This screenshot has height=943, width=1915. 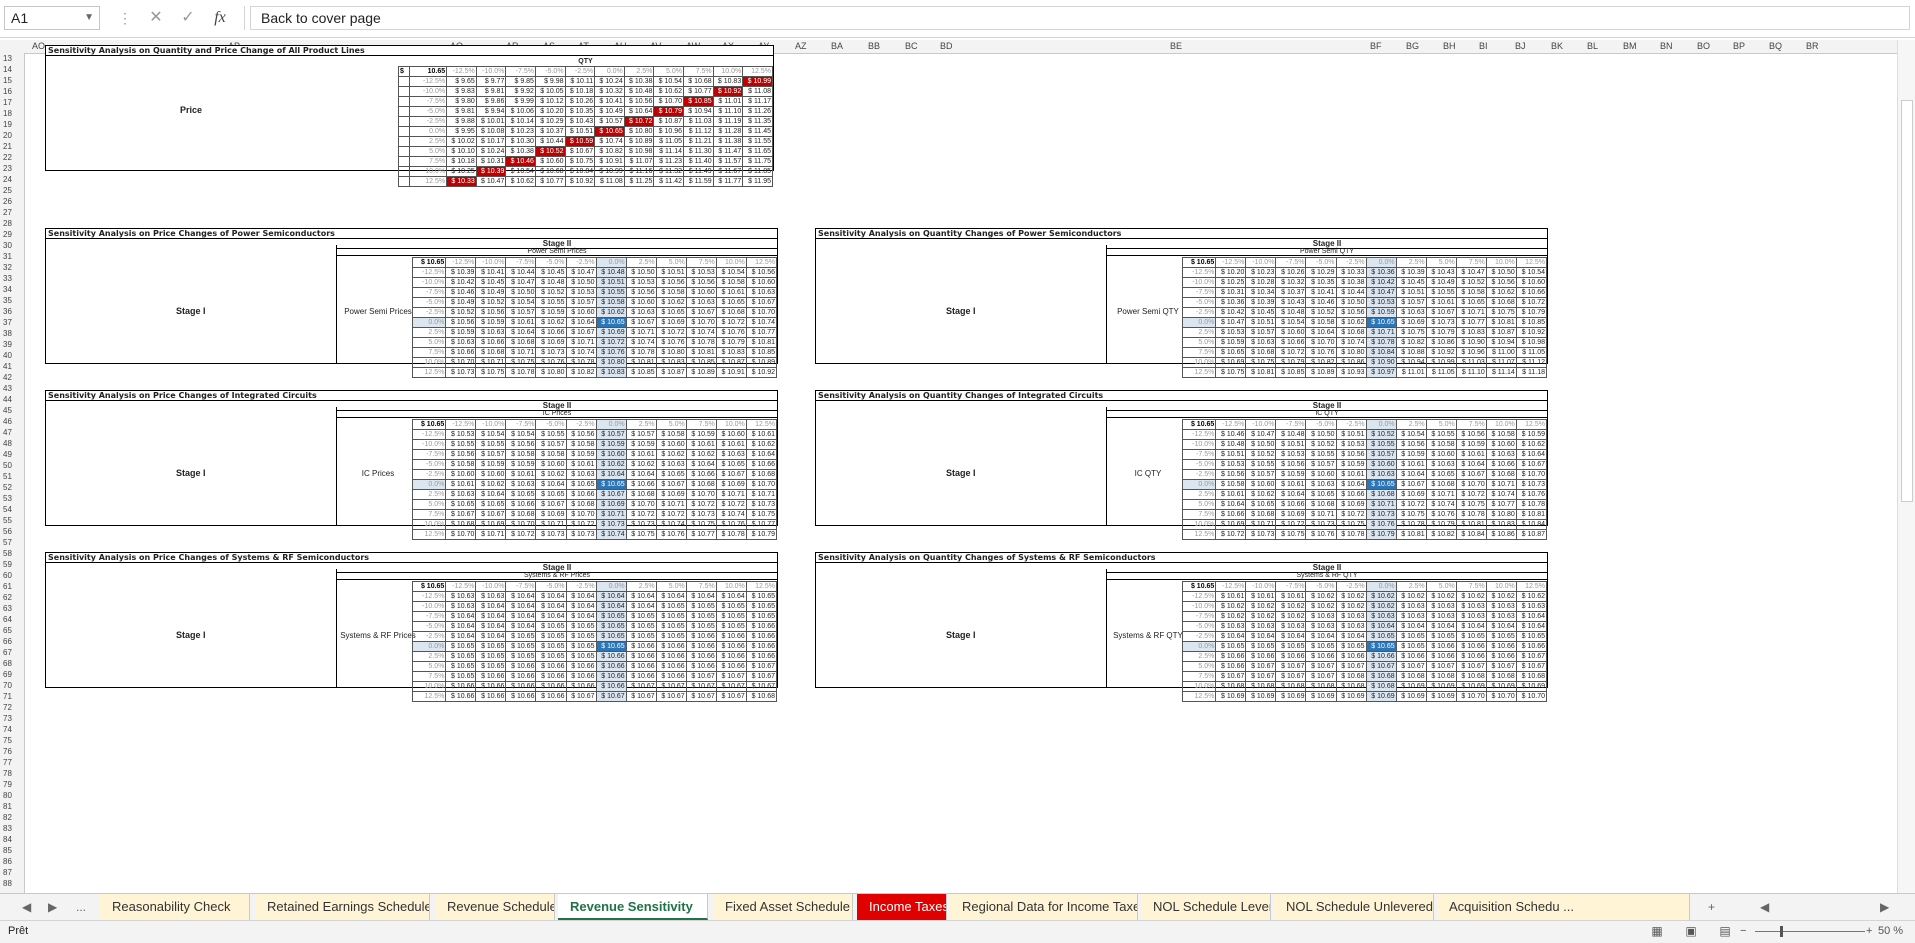 I want to click on table-cell: $ 10.74, so click(x=731, y=514).